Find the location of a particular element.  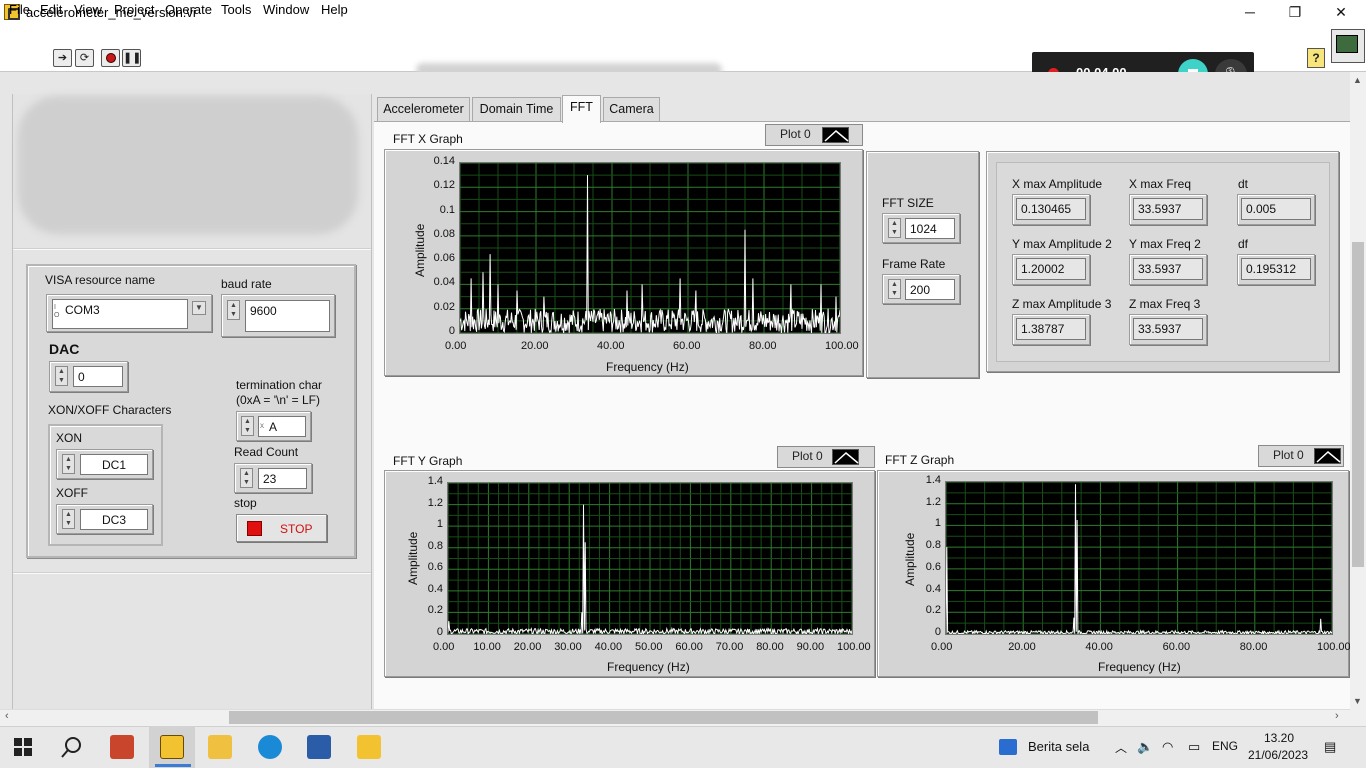

fft-size-spinner: ▲ ▼ is located at coordinates (894, 228).